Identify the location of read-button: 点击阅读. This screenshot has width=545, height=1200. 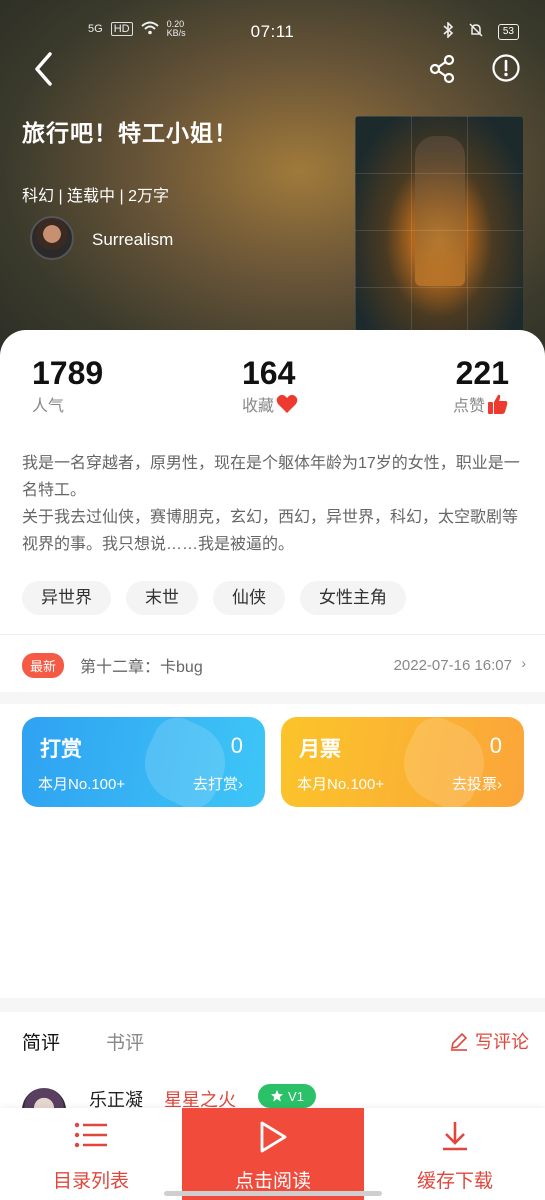
(273, 1154).